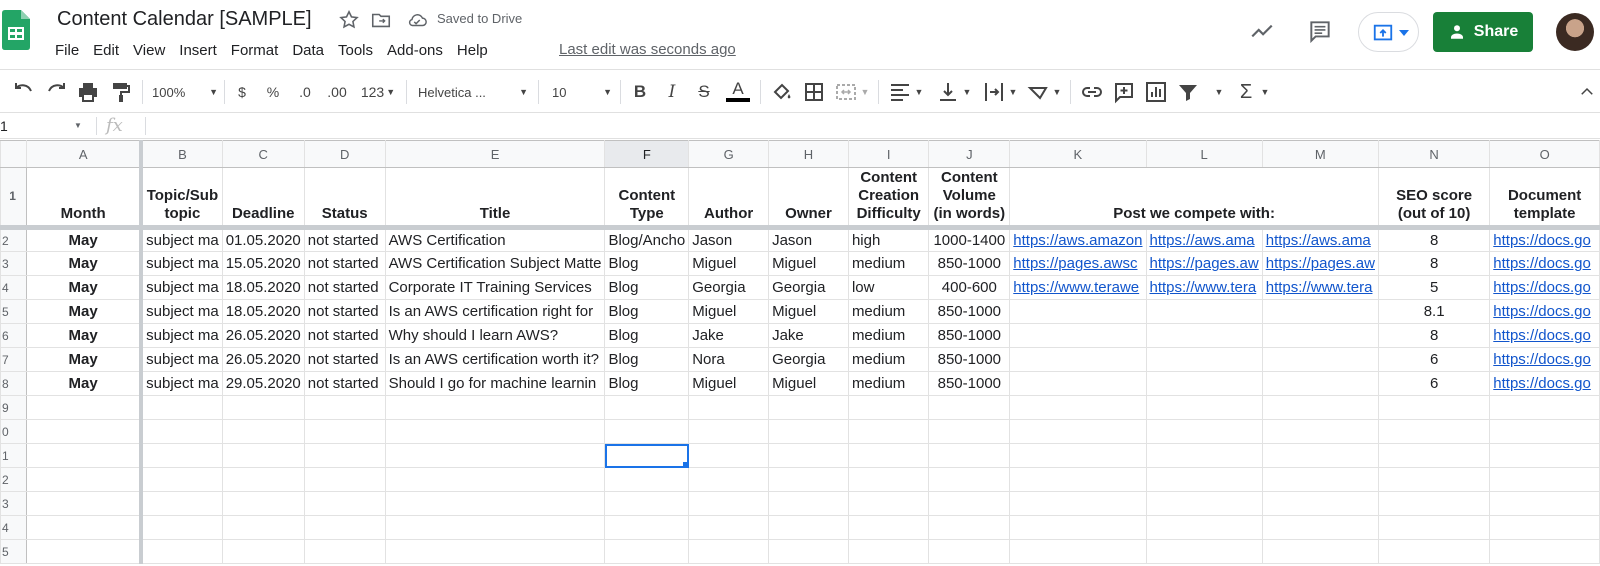 The image size is (1600, 566). I want to click on column-header-n: N, so click(1434, 154).